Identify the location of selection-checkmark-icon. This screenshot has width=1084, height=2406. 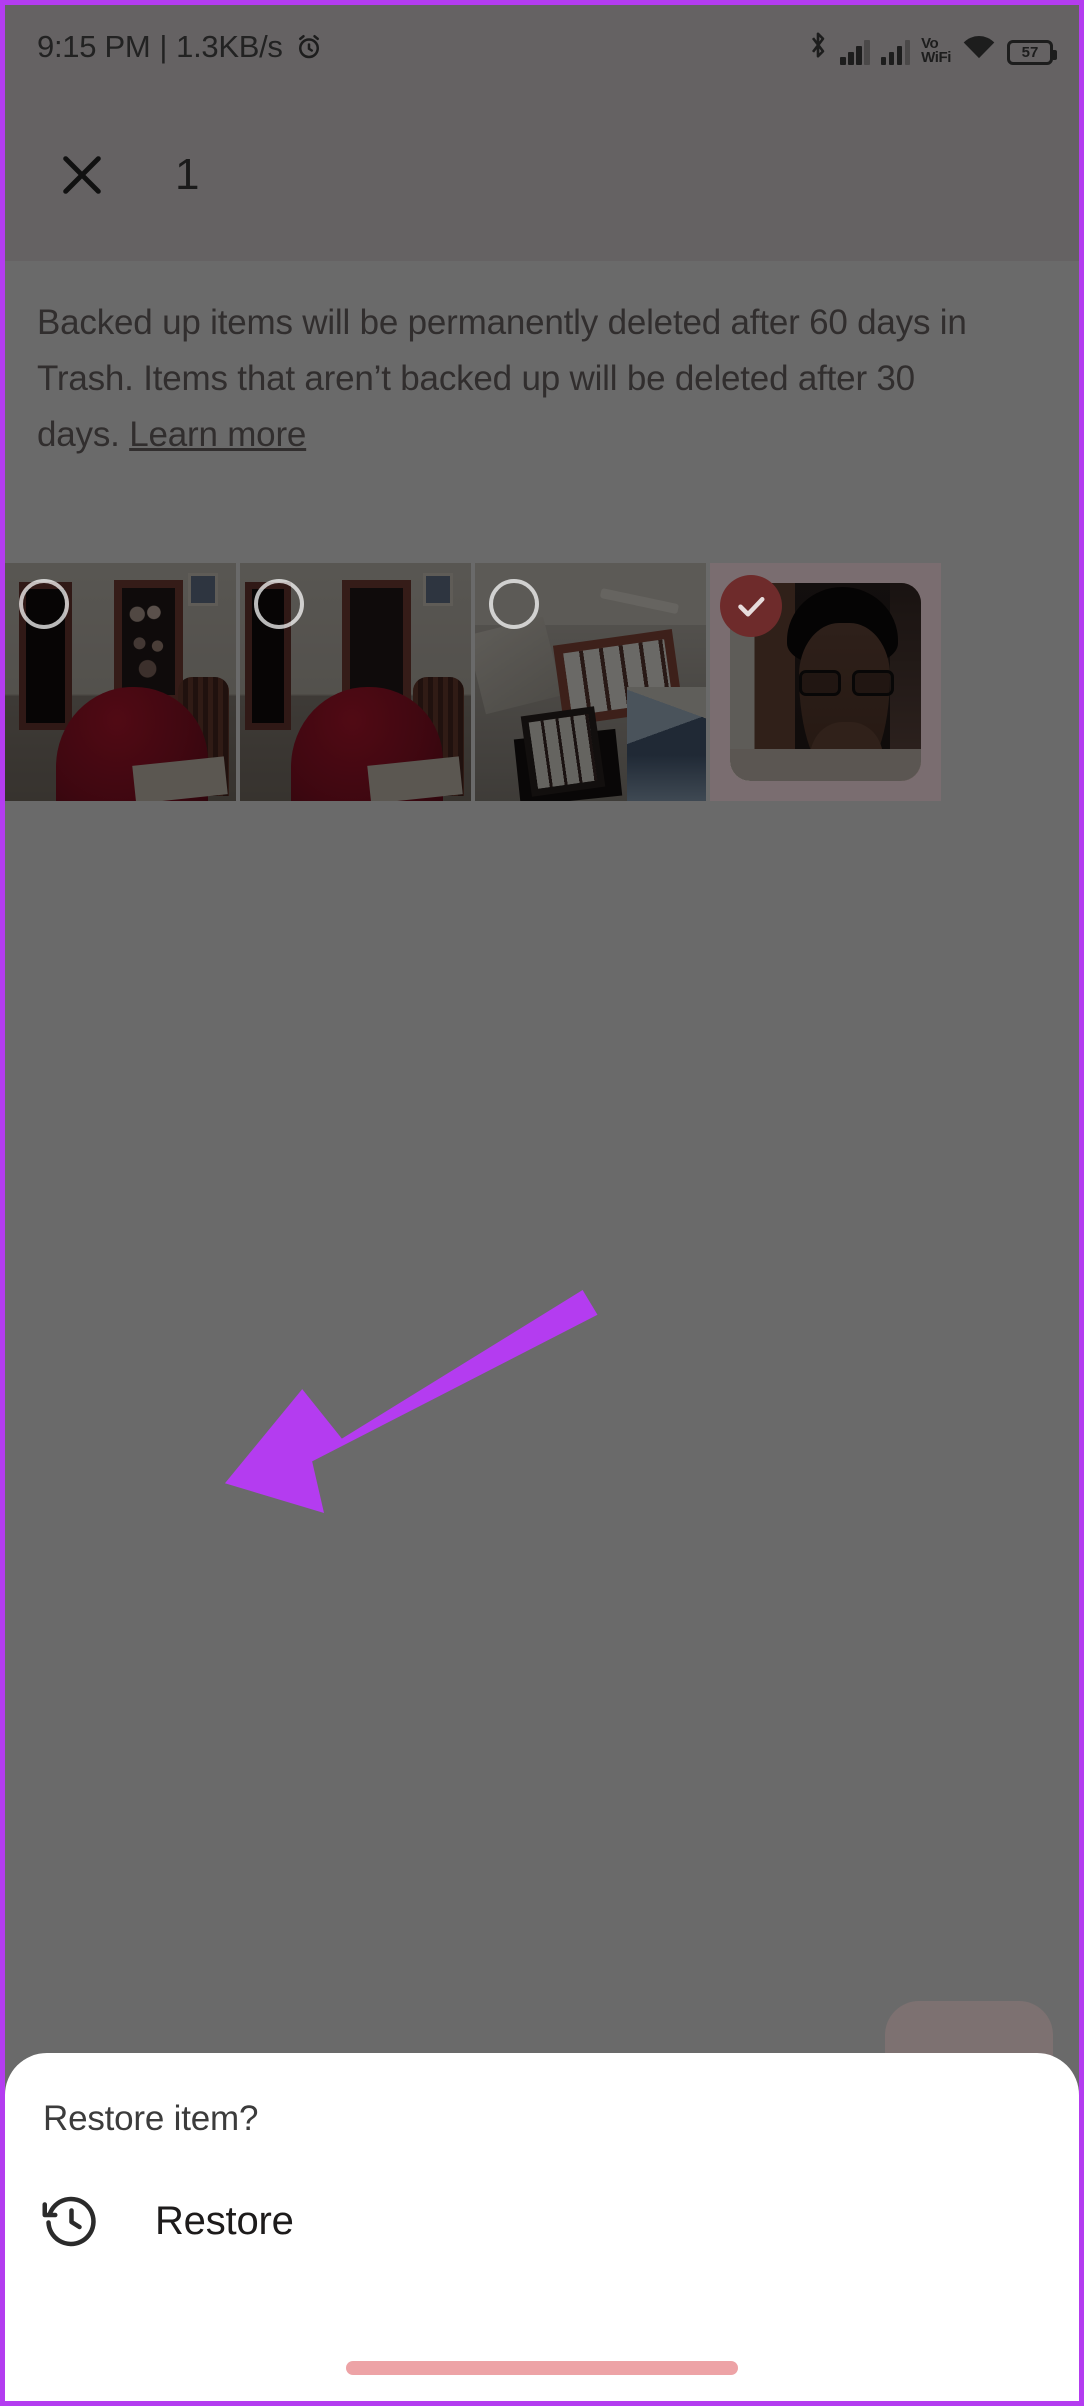
(751, 606).